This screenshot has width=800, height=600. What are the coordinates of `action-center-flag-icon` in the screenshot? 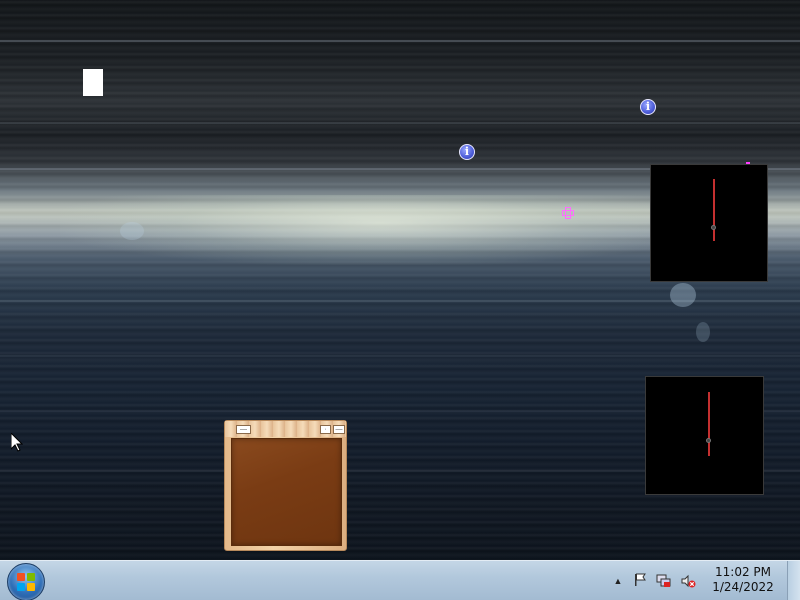 It's located at (640, 581).